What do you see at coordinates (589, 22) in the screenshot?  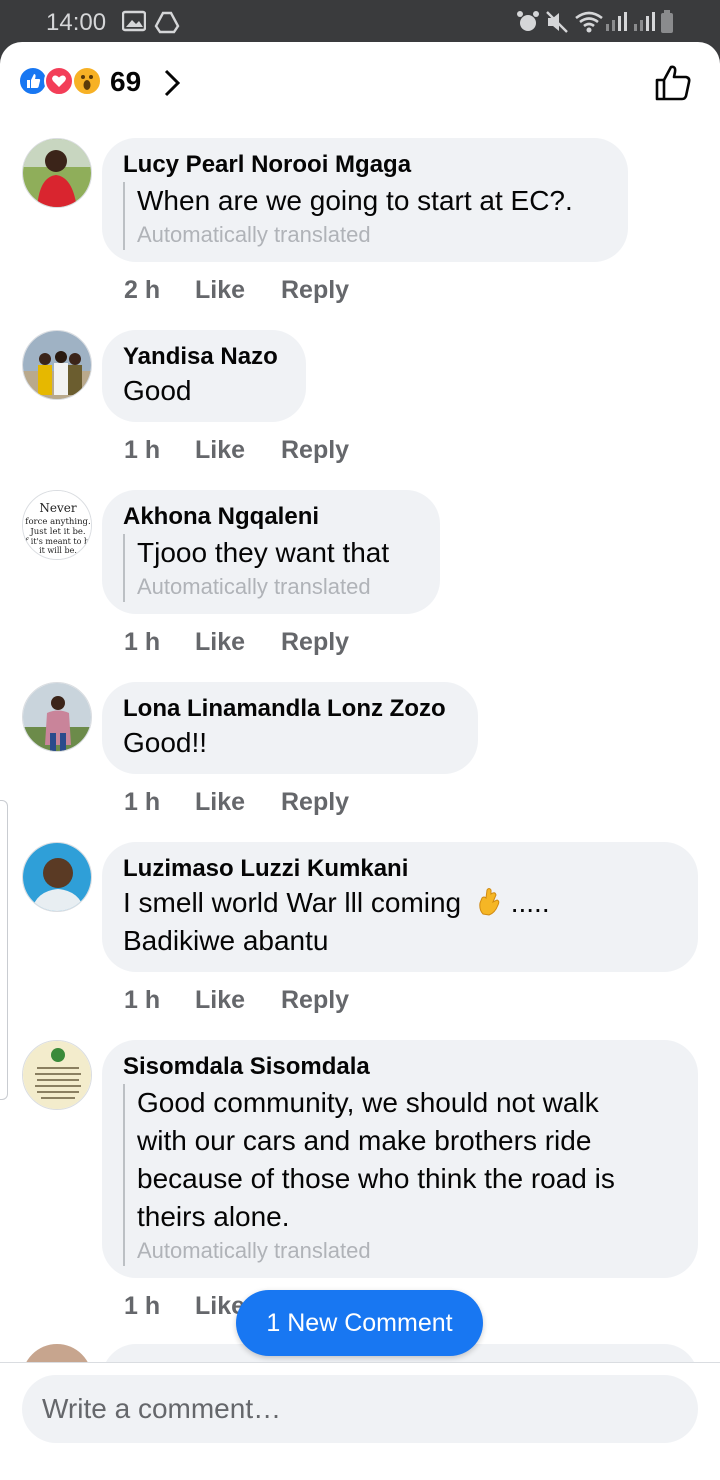 I see `wifi-icon` at bounding box center [589, 22].